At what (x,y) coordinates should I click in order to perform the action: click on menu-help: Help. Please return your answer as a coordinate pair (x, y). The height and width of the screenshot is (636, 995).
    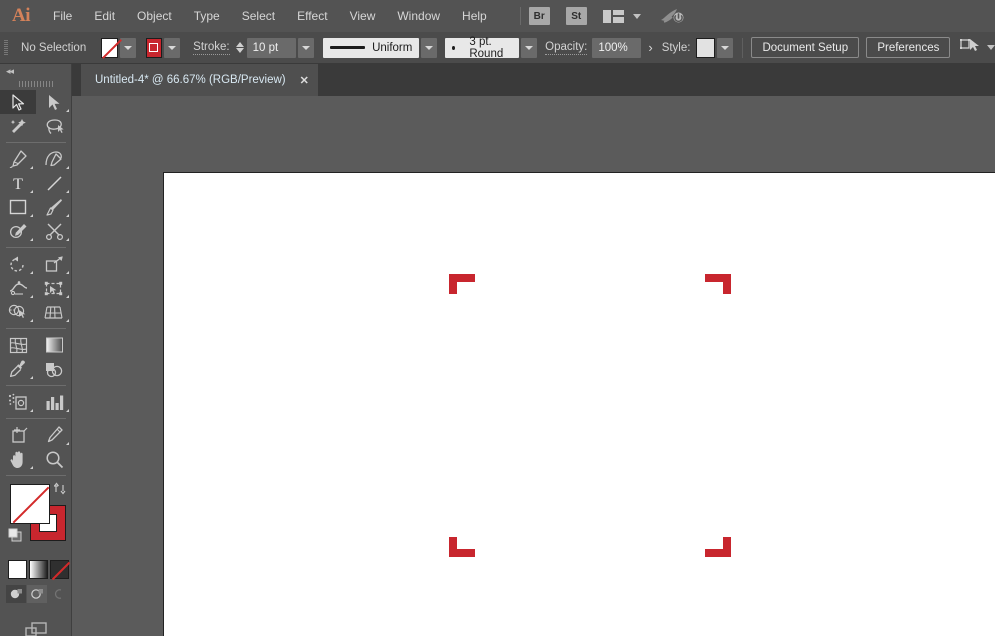
    Looking at the image, I should click on (474, 16).